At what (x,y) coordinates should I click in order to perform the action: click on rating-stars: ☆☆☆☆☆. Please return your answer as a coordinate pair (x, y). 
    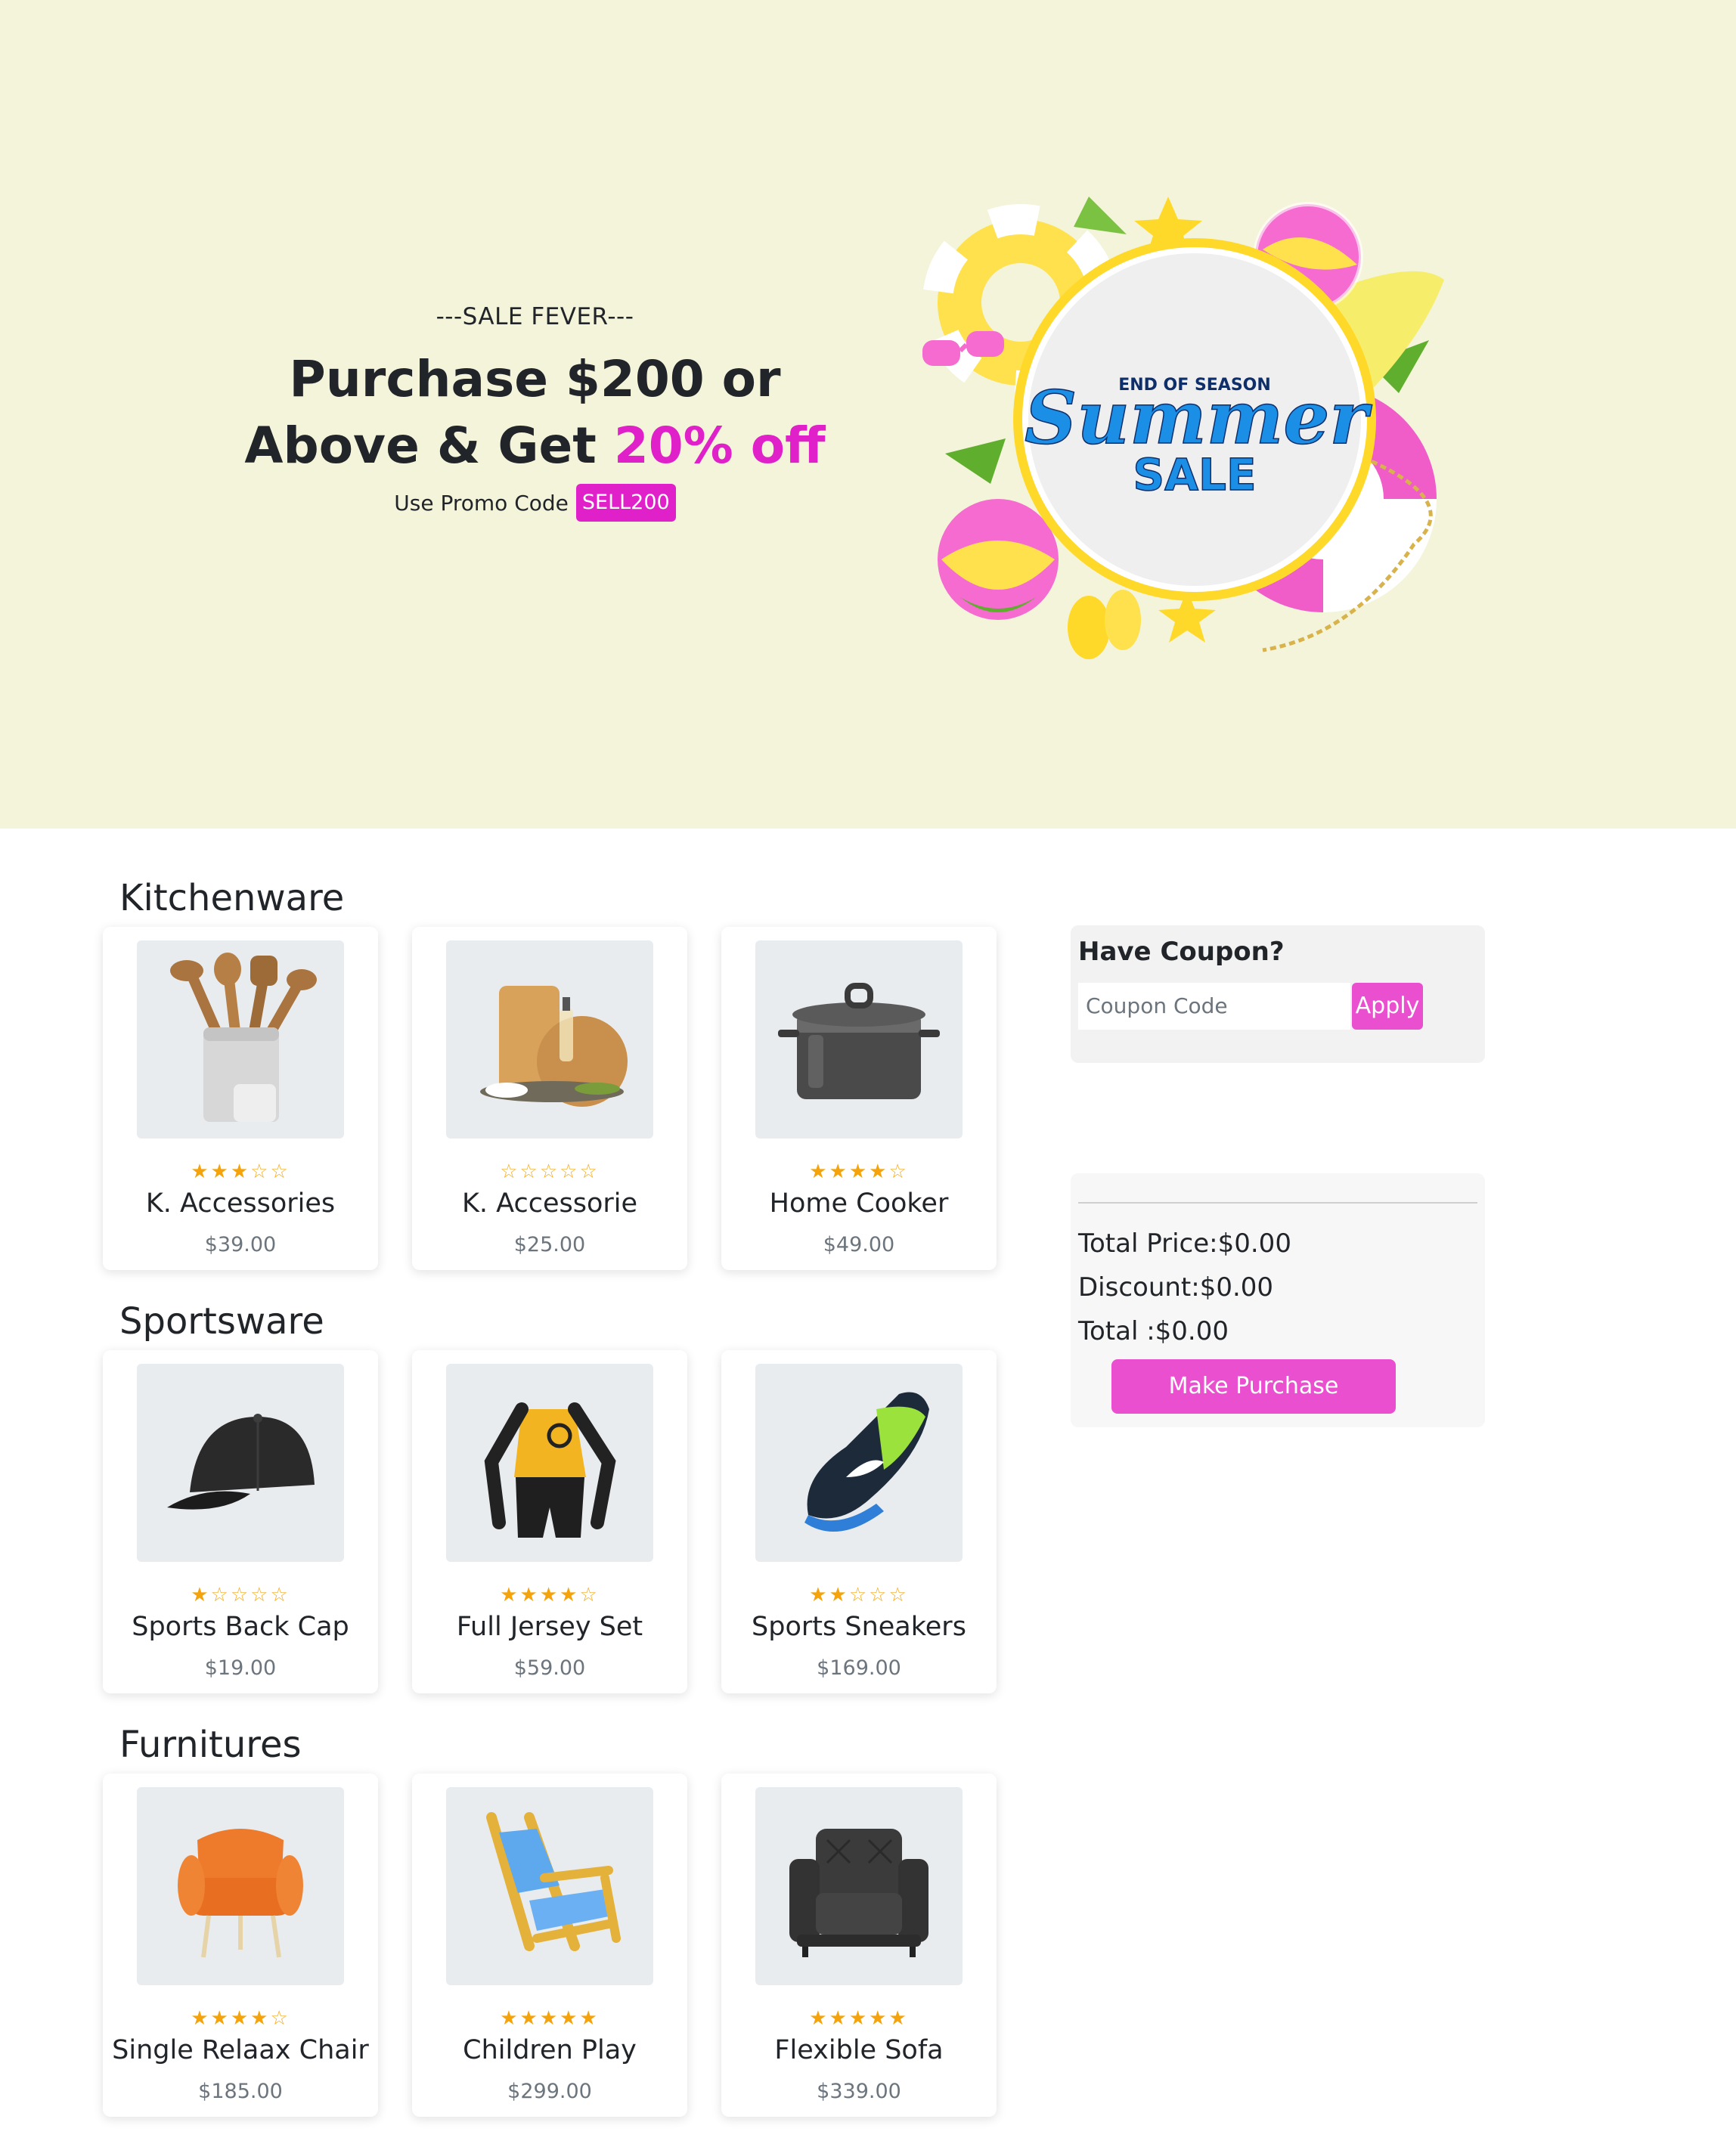
    Looking at the image, I should click on (549, 1171).